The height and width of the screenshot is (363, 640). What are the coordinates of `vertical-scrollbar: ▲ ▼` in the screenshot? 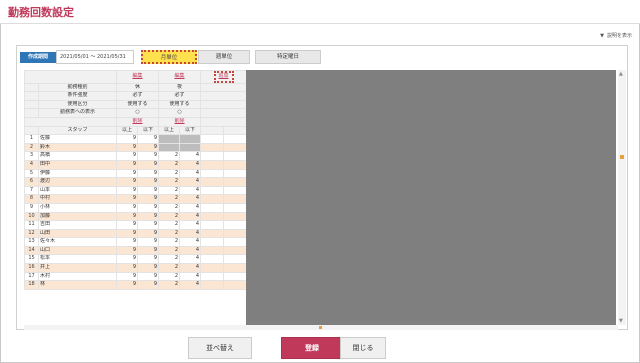 It's located at (622, 197).